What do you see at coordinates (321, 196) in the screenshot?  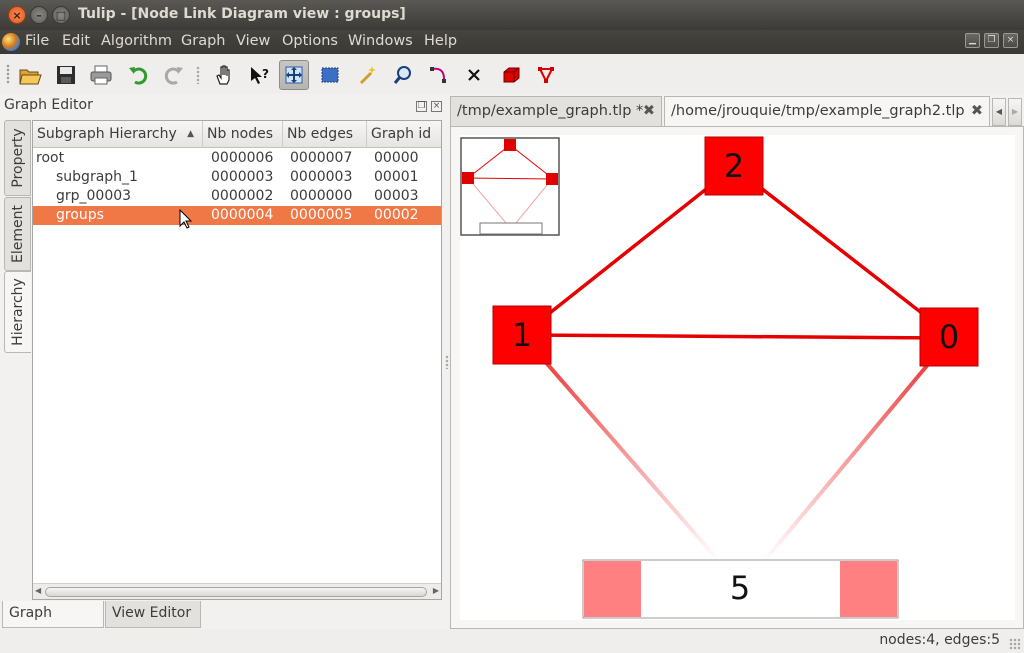 I see `nb-edges: 0000000` at bounding box center [321, 196].